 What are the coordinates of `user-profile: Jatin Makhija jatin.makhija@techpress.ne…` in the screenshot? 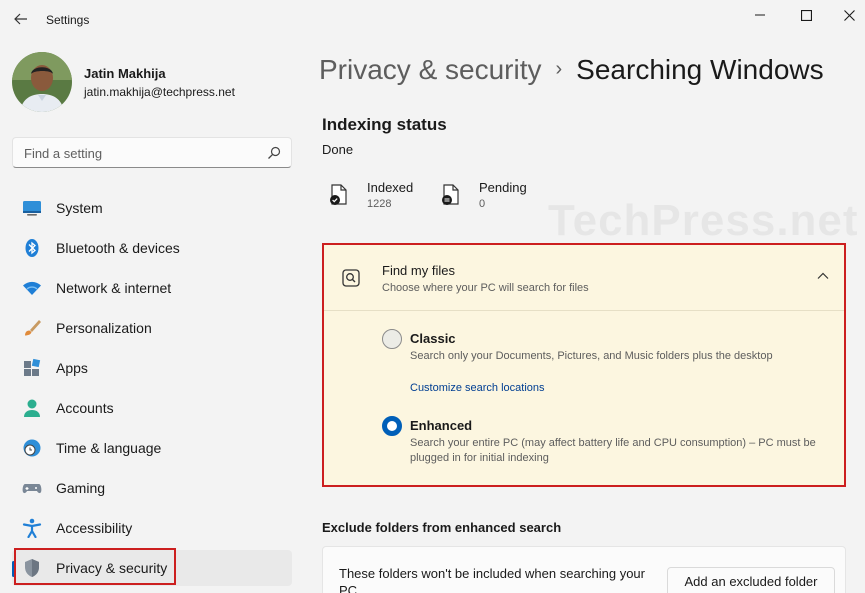 It's located at (123, 82).